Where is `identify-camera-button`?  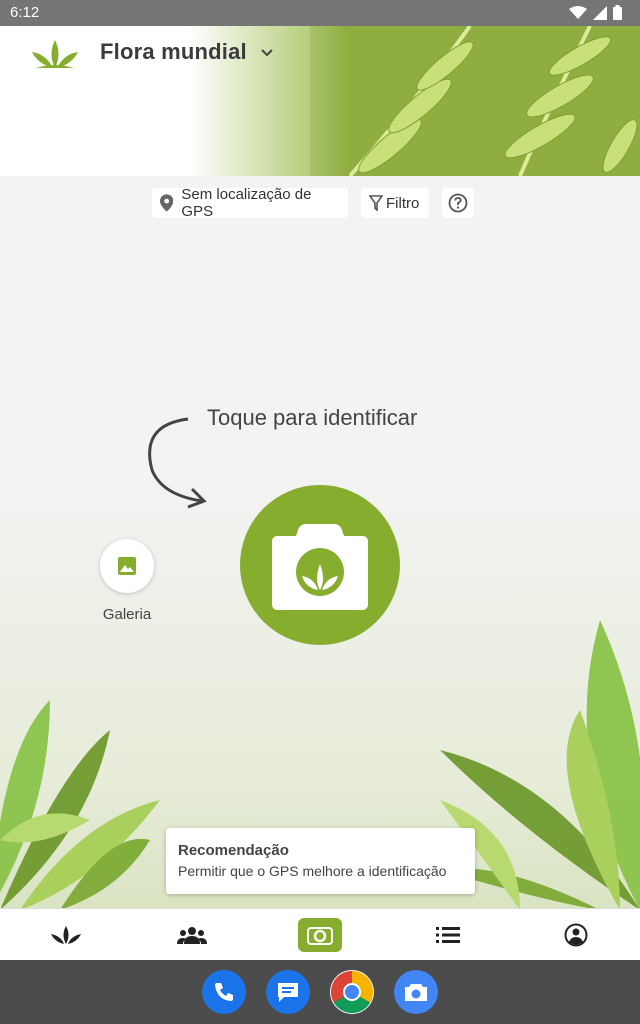
identify-camera-button is located at coordinates (320, 565).